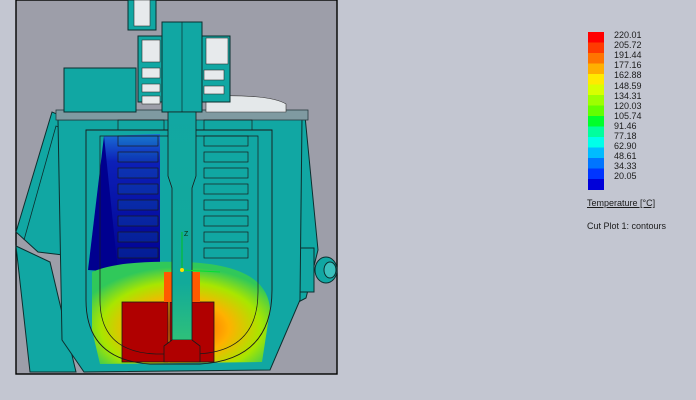 The width and height of the screenshot is (696, 400). Describe the element at coordinates (628, 35) in the screenshot. I see `legend-value: 220.01` at that location.